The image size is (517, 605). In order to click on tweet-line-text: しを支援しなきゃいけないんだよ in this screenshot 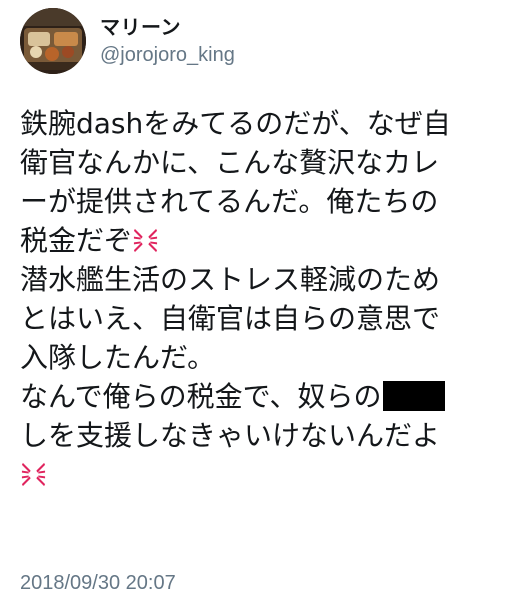, I will do `click(230, 435)`.